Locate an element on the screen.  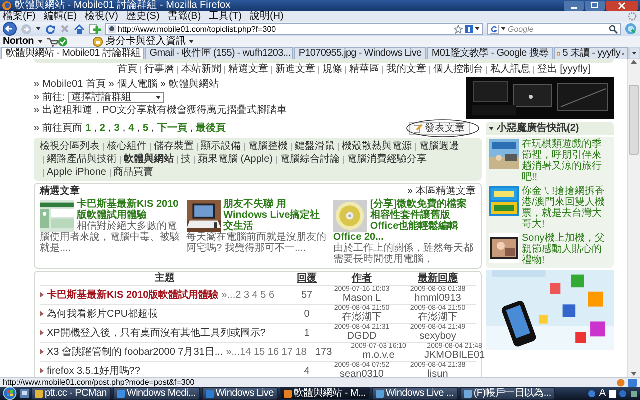
topic-title: 為何我看影片CPU都超載 is located at coordinates (102, 314).